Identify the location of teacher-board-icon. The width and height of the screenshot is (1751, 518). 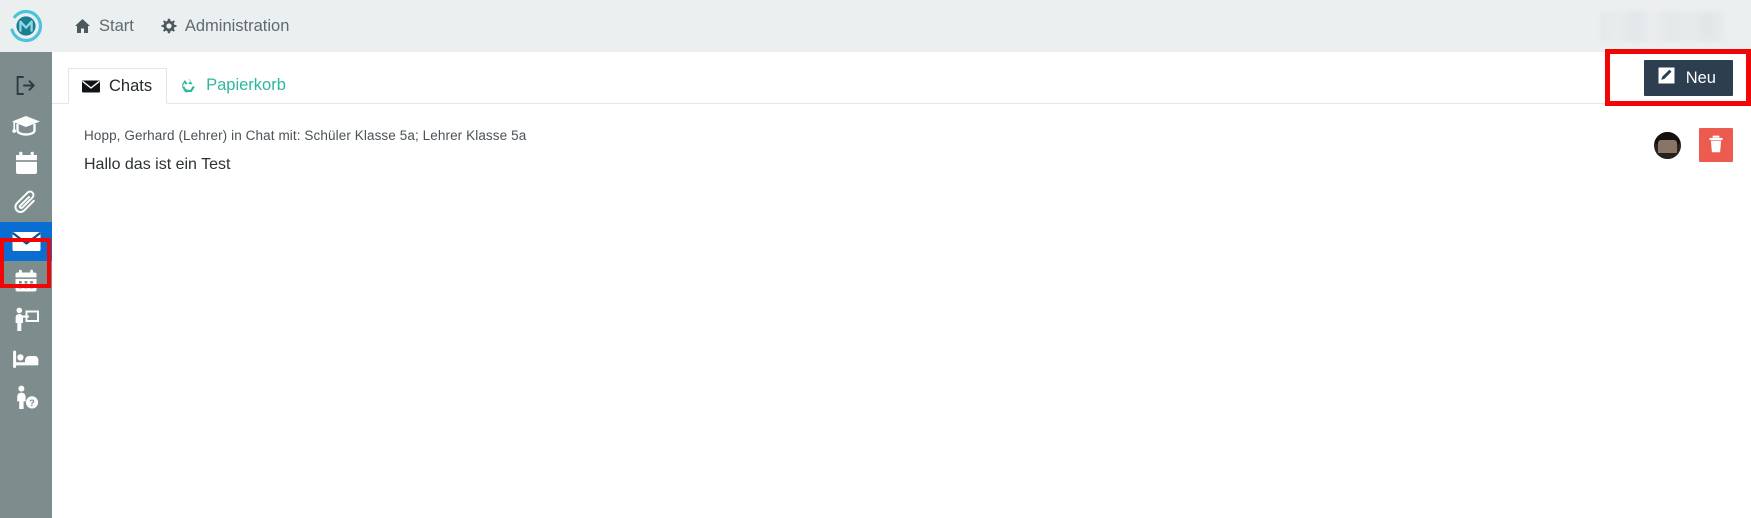
(26, 319).